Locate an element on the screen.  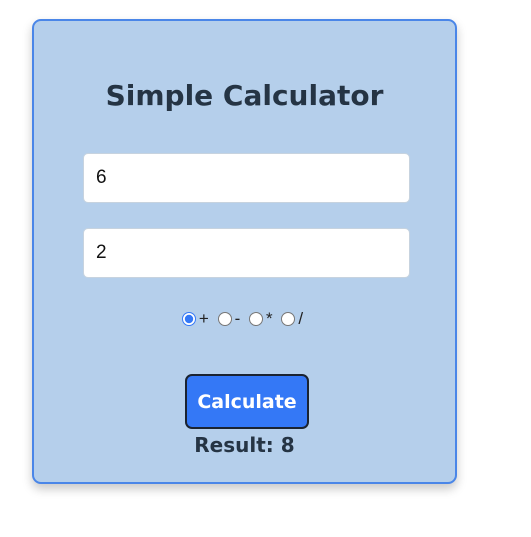
divide-radio is located at coordinates (288, 319).